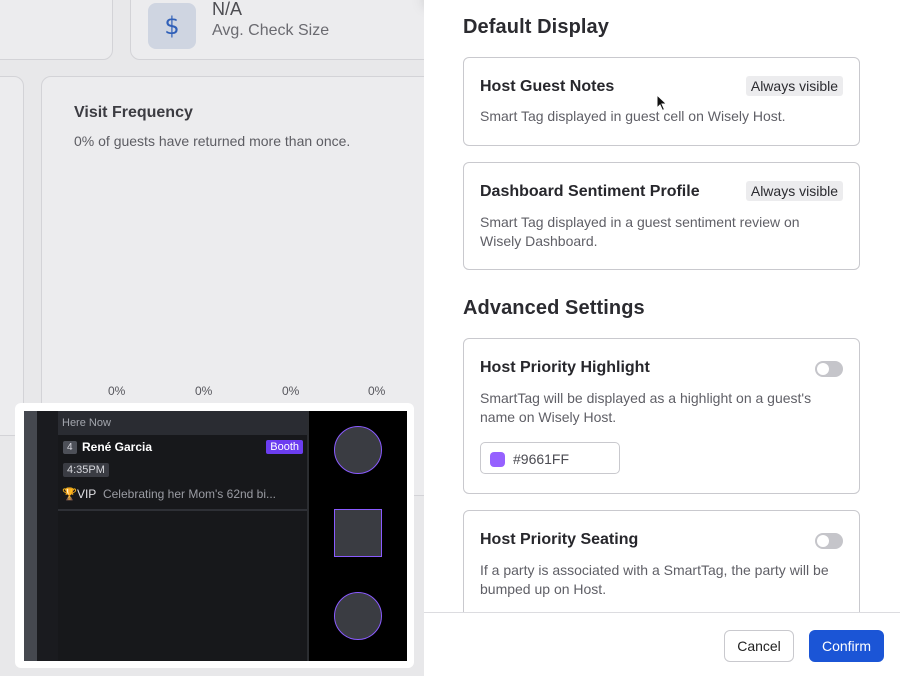  I want to click on square-table-icon, so click(358, 533).